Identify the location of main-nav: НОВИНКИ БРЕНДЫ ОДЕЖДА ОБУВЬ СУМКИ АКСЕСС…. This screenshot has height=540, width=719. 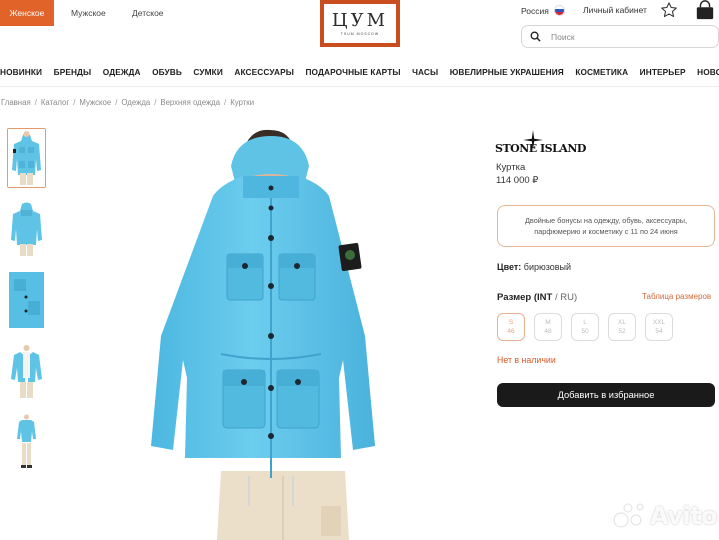
(359, 72).